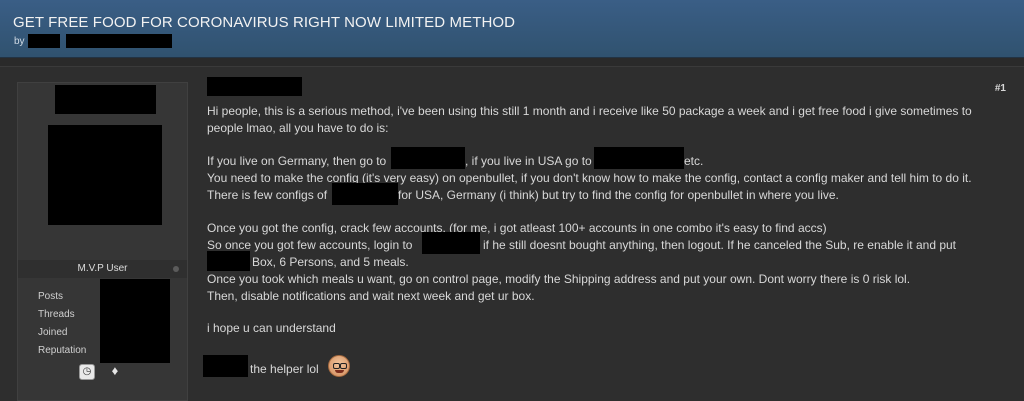 This screenshot has width=1024, height=401. I want to click on post-line: etc., so click(694, 161).